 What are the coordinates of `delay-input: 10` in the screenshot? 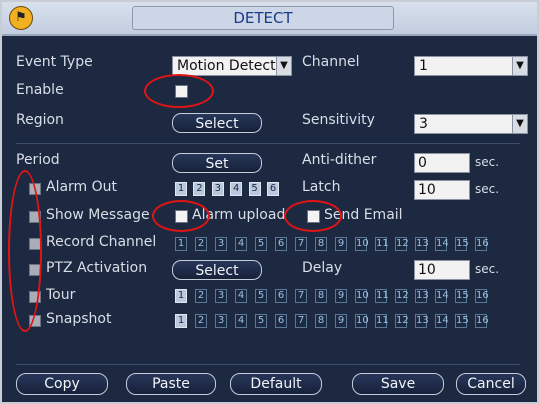 It's located at (442, 270).